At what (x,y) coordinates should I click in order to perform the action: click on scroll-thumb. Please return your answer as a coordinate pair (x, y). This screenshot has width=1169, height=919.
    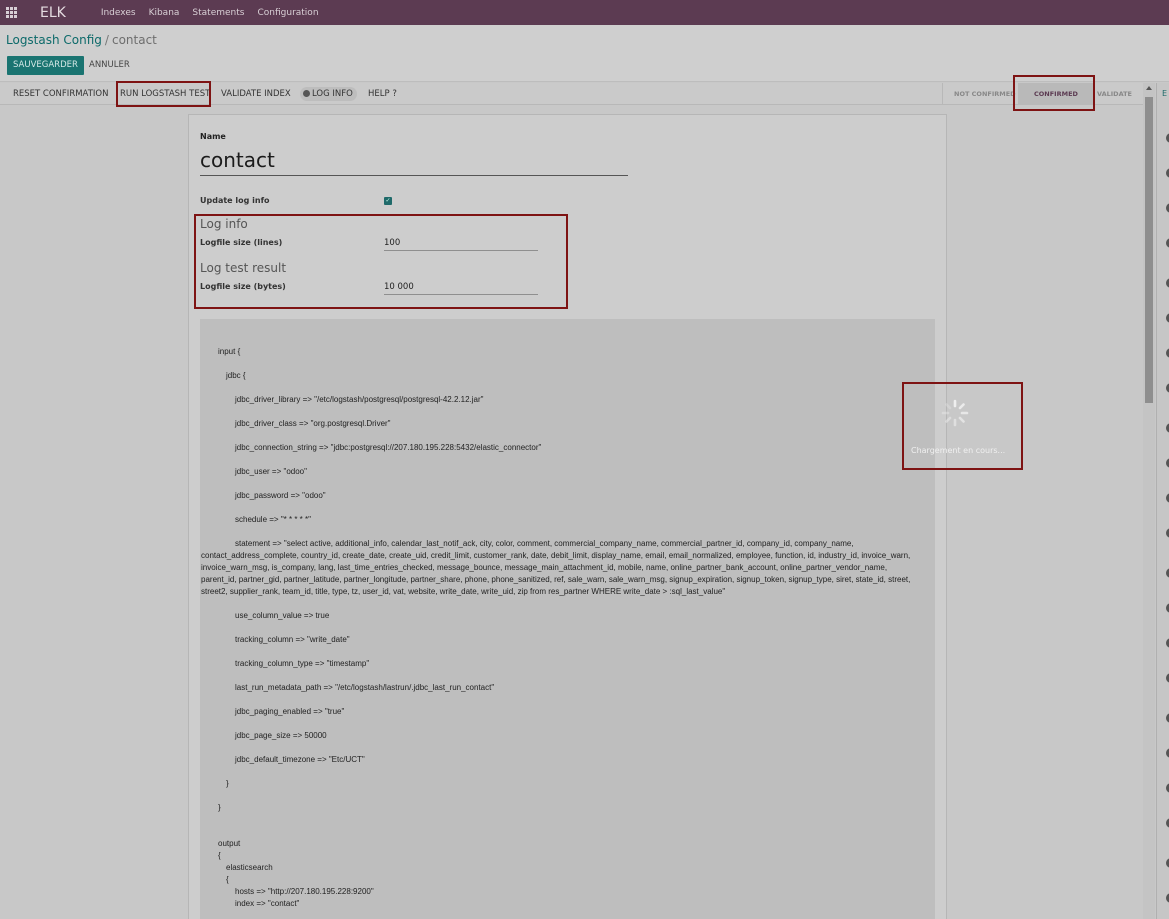
    Looking at the image, I should click on (1149, 250).